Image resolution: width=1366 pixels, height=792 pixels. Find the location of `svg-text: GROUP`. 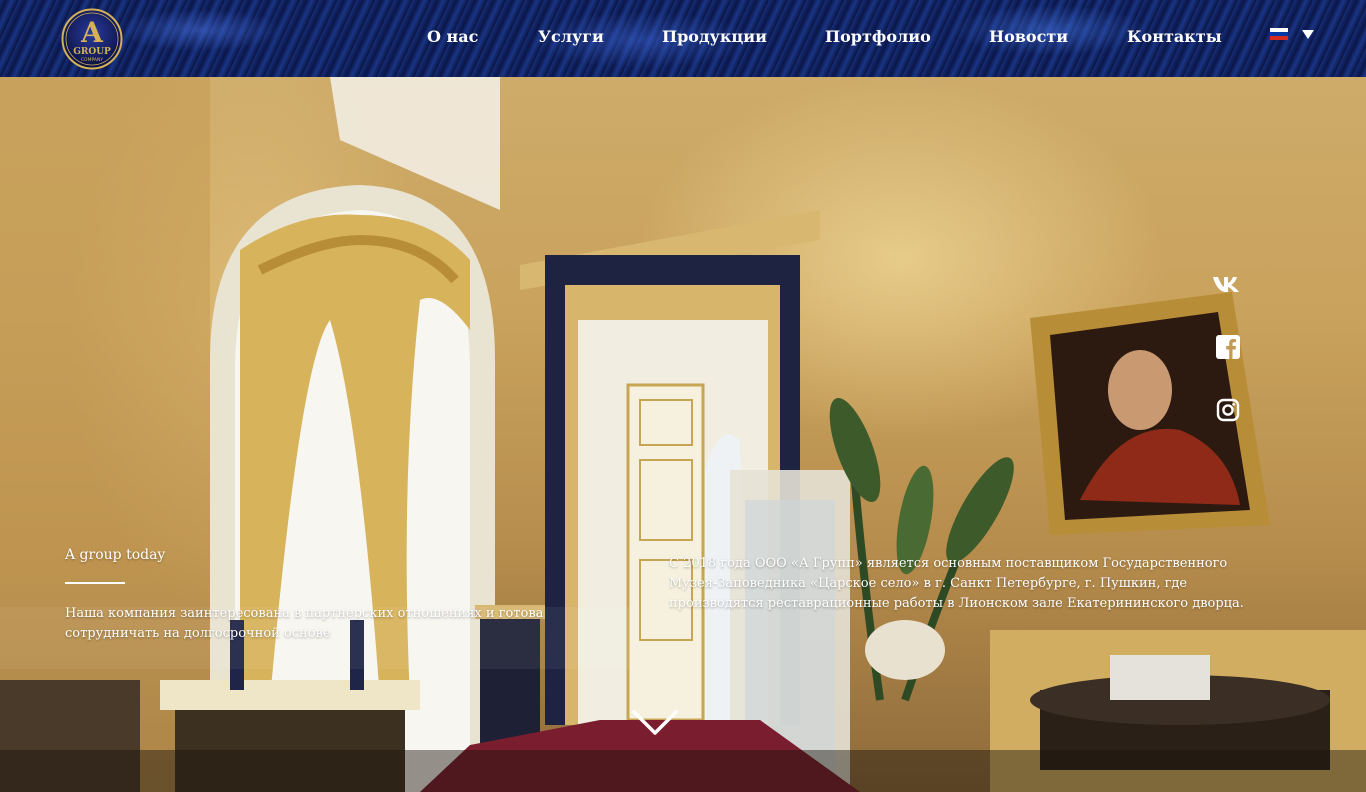

svg-text: GROUP is located at coordinates (92, 52).